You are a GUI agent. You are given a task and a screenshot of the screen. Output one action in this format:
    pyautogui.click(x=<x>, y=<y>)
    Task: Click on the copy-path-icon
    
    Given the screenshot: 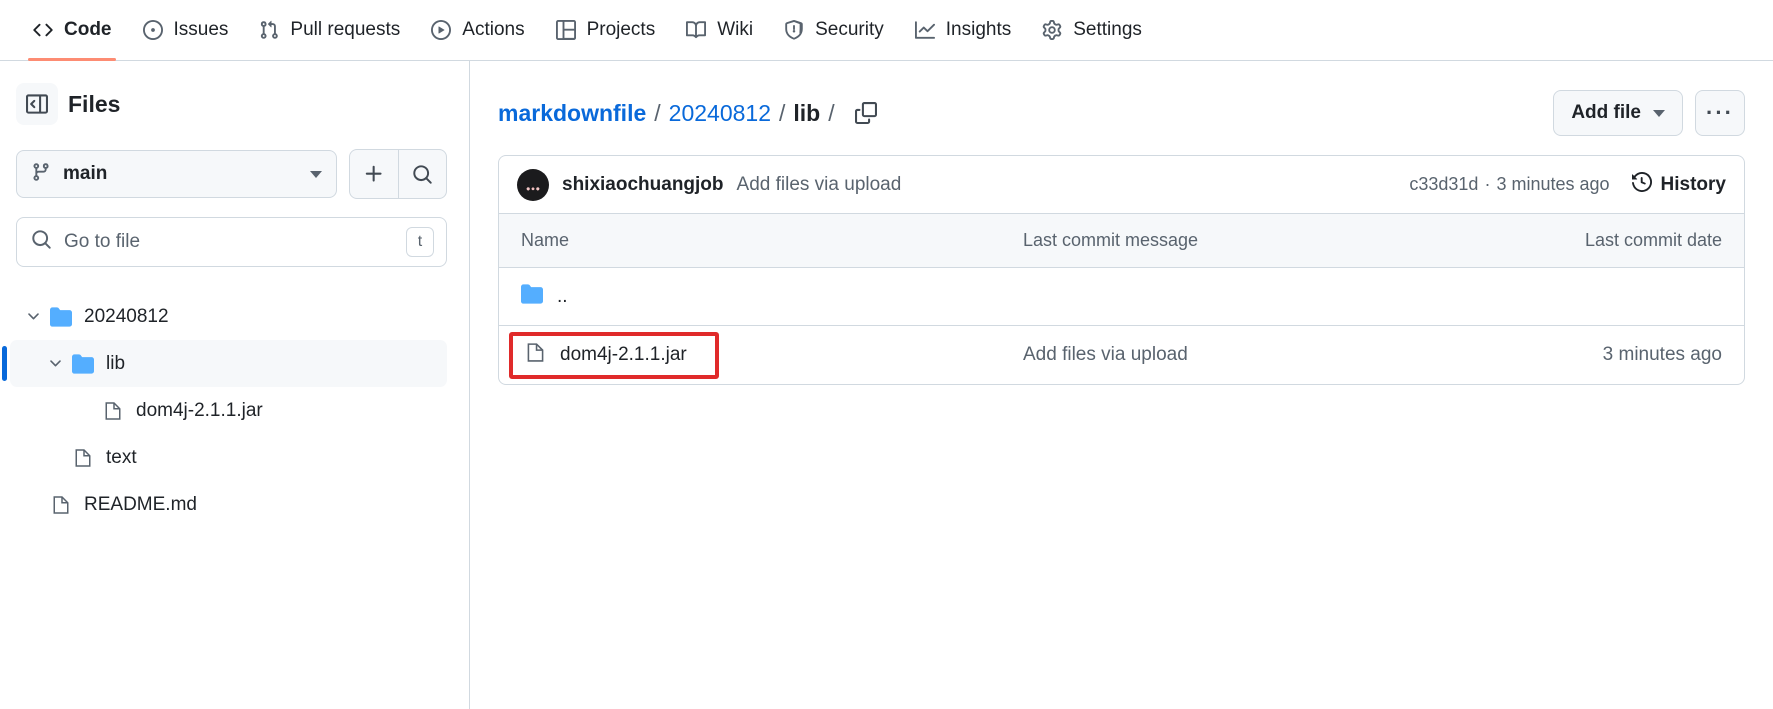 What is the action you would take?
    pyautogui.click(x=866, y=113)
    